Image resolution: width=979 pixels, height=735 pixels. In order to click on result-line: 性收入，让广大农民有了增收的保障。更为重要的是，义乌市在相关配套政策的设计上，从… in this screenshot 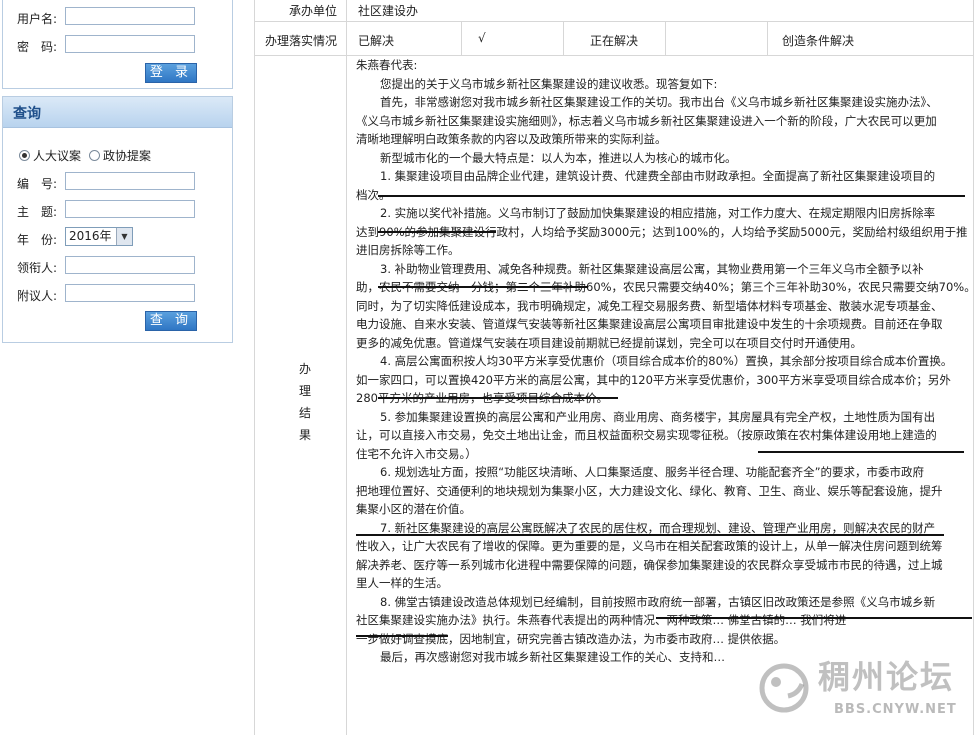, I will do `click(649, 546)`.